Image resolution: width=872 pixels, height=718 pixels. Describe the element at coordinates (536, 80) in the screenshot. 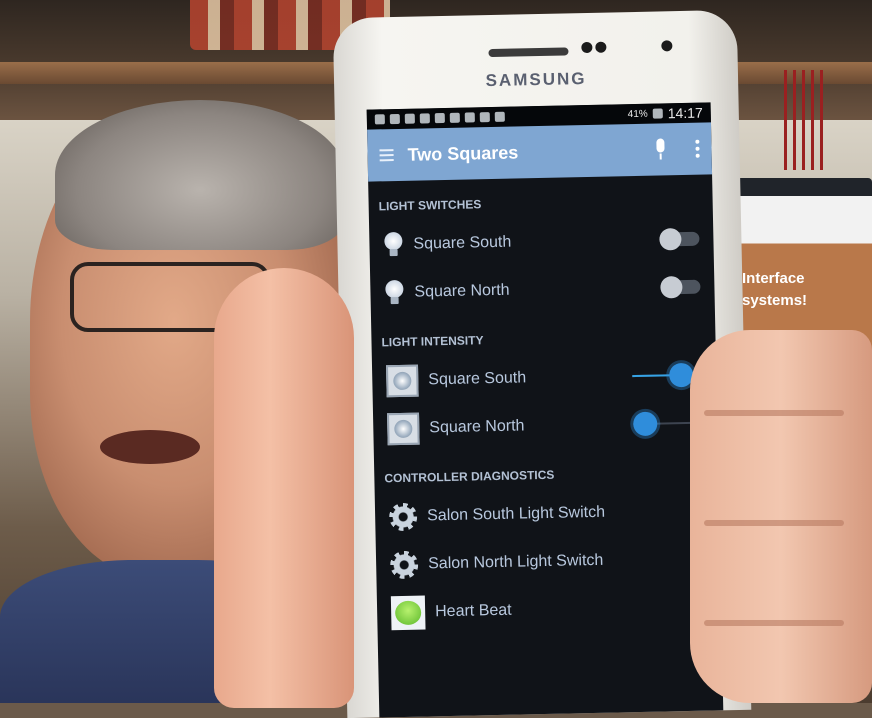

I see `phone-brand: SAMSUNG` at that location.